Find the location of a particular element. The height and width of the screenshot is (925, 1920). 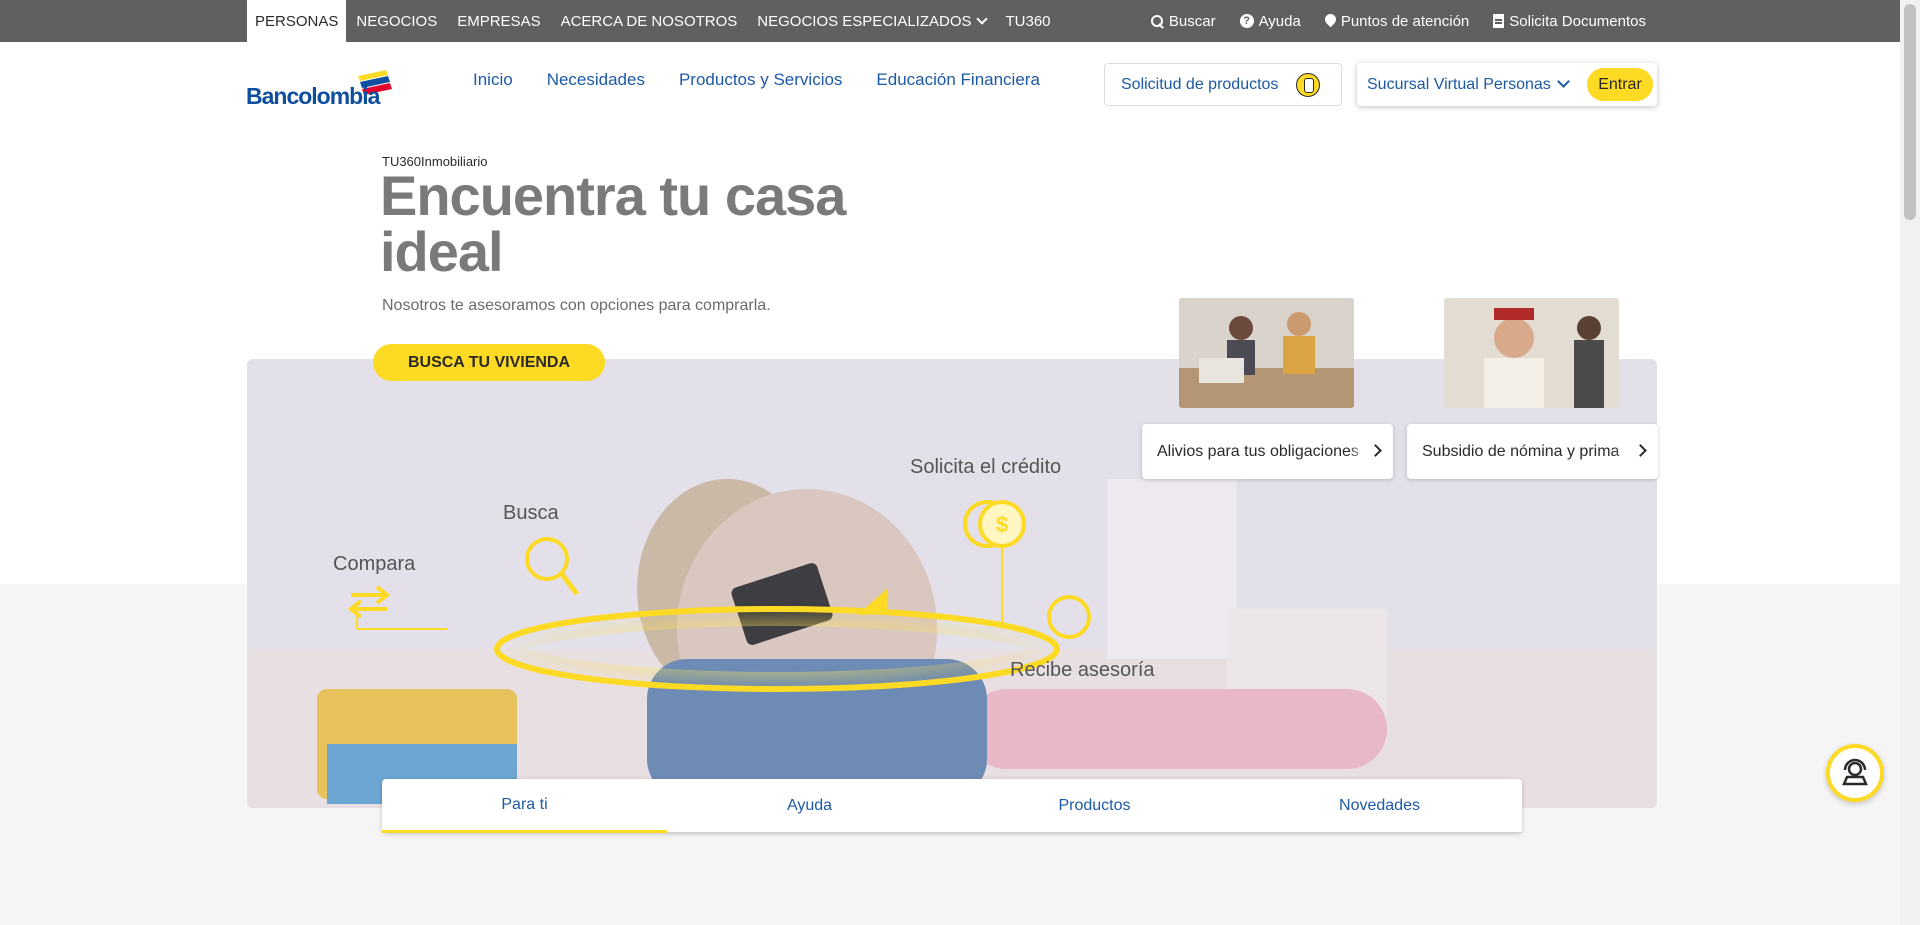

documents-link: Solicita Documentos is located at coordinates (1569, 21).